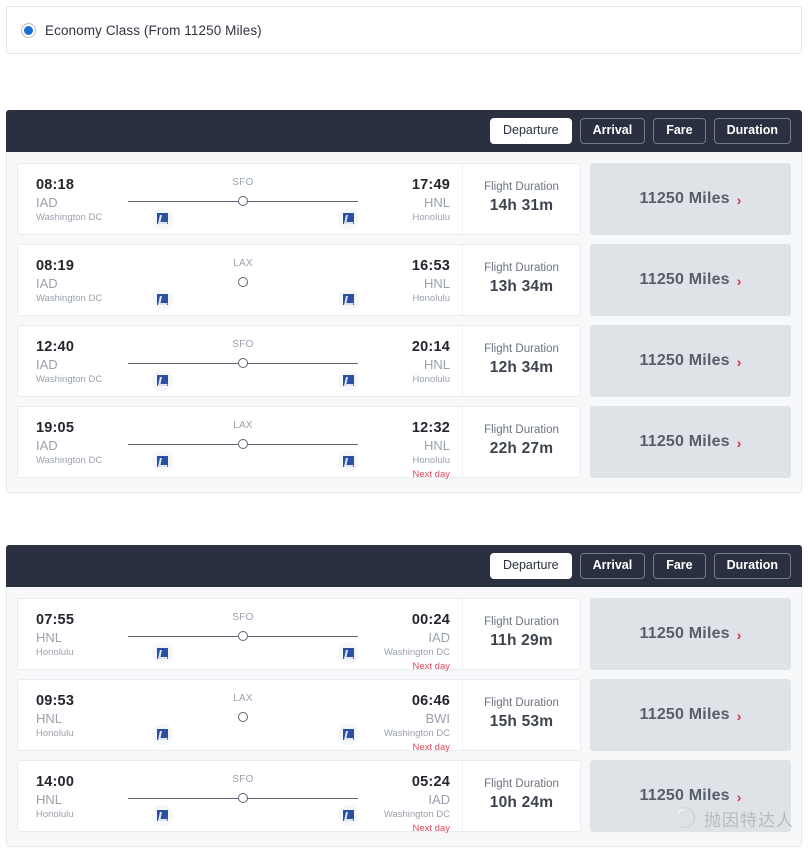 The height and width of the screenshot is (862, 808). I want to click on arrival-city: Washington DC, so click(416, 815).